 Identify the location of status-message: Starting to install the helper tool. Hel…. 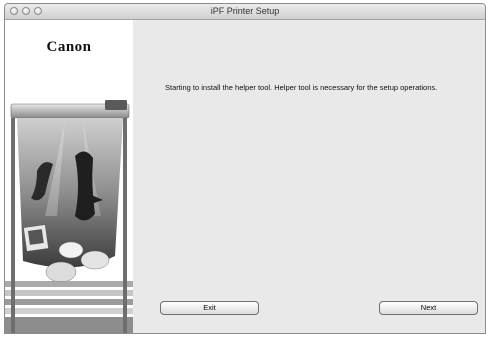
(301, 87).